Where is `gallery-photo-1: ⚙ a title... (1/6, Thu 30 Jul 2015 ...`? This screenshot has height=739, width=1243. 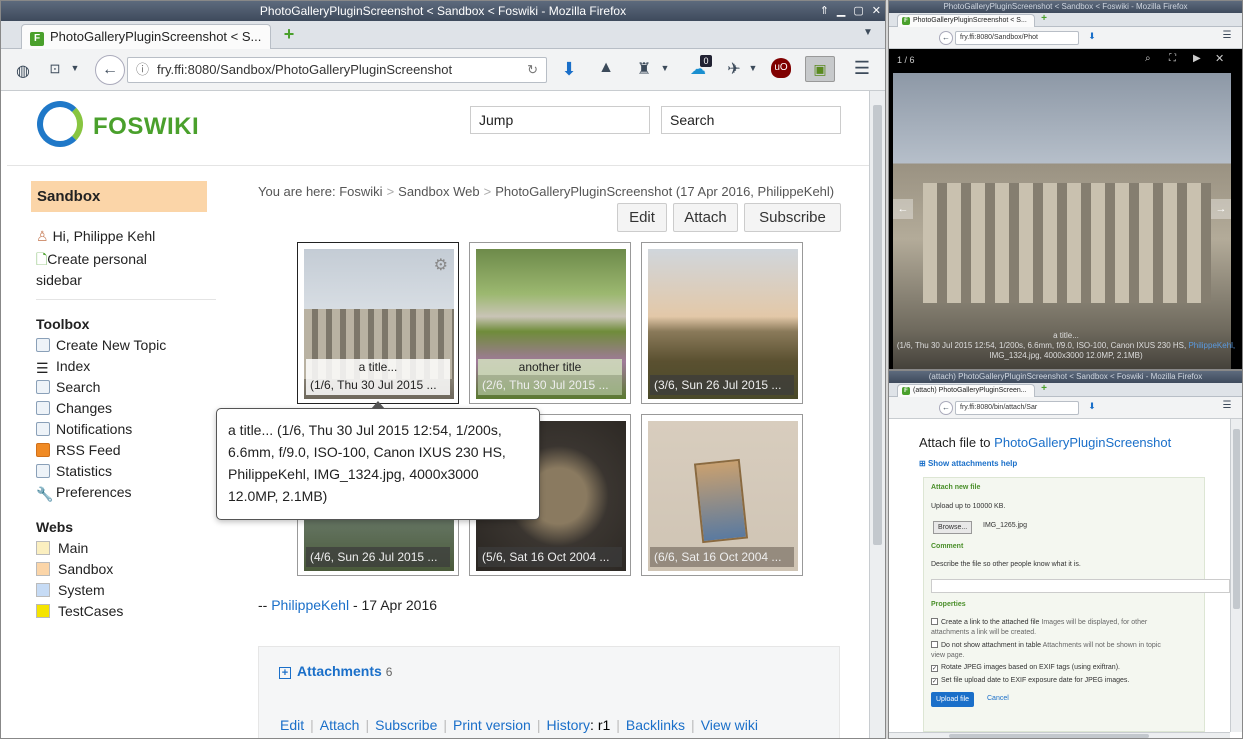
gallery-photo-1: ⚙ a title... (1/6, Thu 30 Jul 2015 ... is located at coordinates (378, 323).